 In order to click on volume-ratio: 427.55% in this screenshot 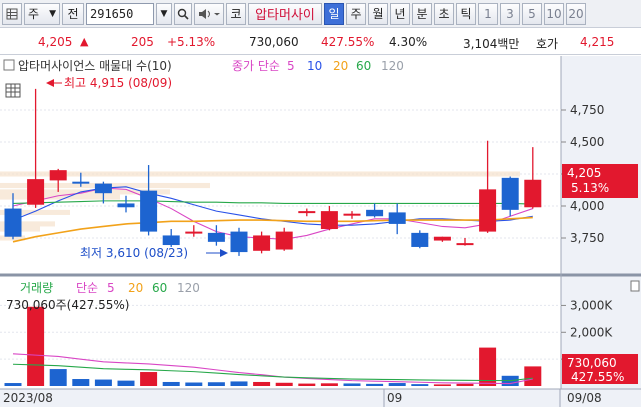, I will do `click(348, 42)`.